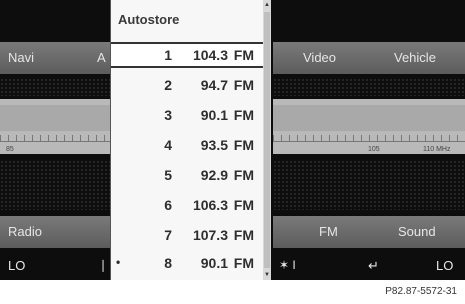 The width and height of the screenshot is (465, 304). Describe the element at coordinates (10, 149) in the screenshot. I see `scale-label: 85` at that location.